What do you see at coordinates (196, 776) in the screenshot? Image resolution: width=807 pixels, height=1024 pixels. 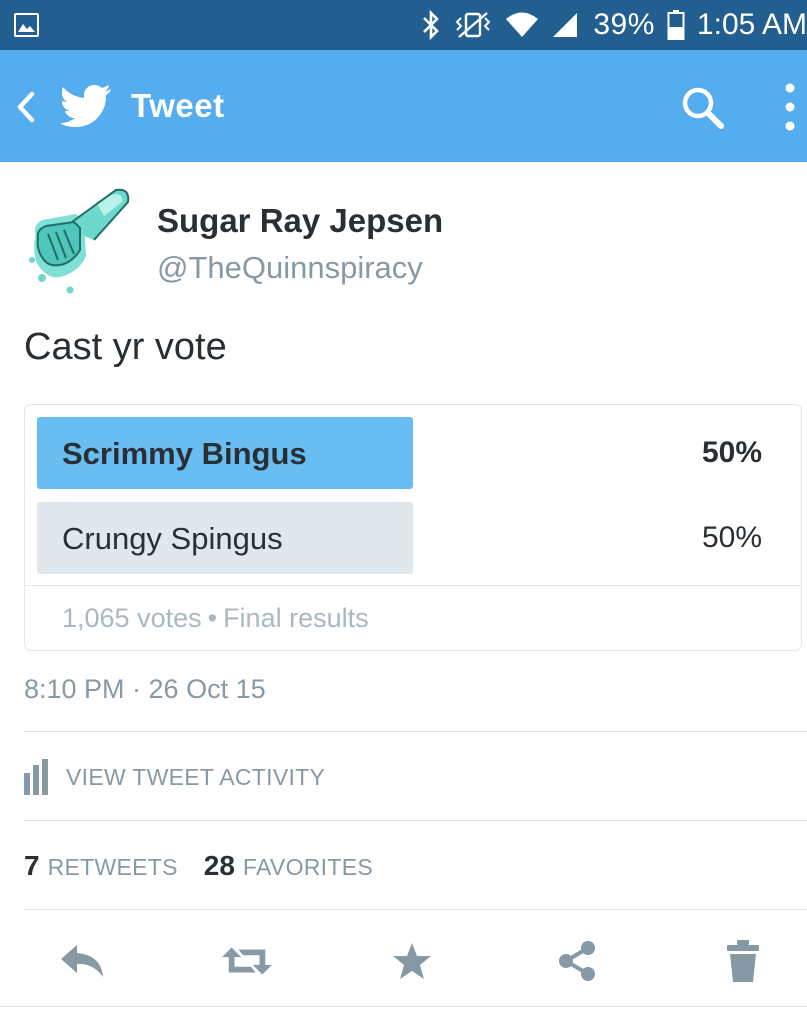 I see `activity-label: VIEW TWEET ACTIVITY` at bounding box center [196, 776].